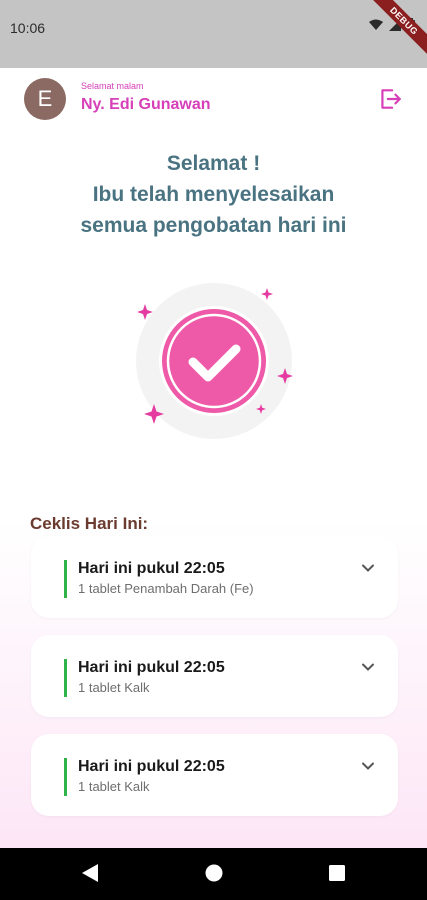 This screenshot has height=900, width=427. Describe the element at coordinates (213, 225) in the screenshot. I see `congrats-line-3: semua pengobatan hari ini` at that location.